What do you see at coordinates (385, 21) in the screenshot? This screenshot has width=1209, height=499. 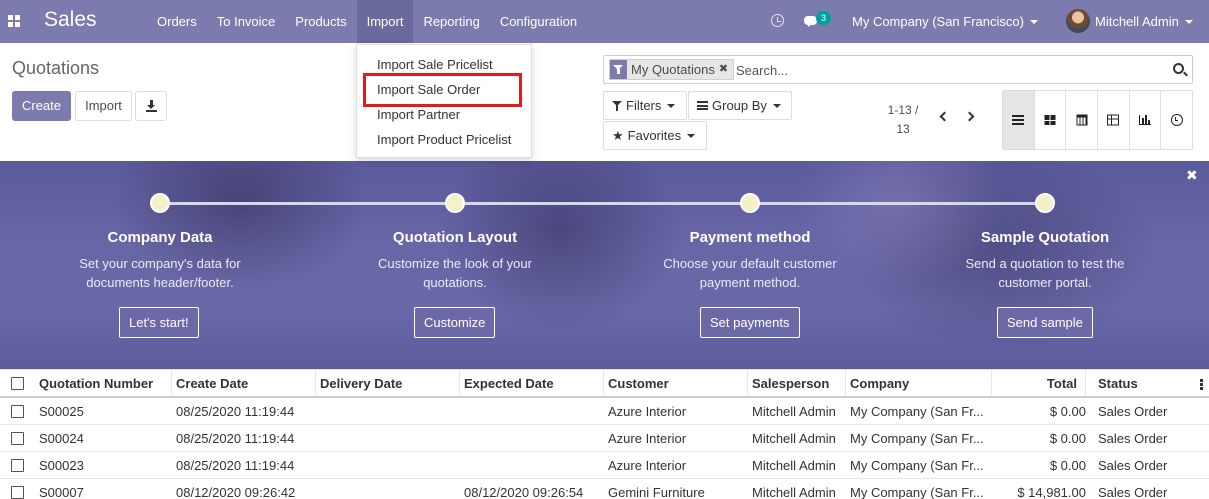 I see `menu-import: Import` at bounding box center [385, 21].